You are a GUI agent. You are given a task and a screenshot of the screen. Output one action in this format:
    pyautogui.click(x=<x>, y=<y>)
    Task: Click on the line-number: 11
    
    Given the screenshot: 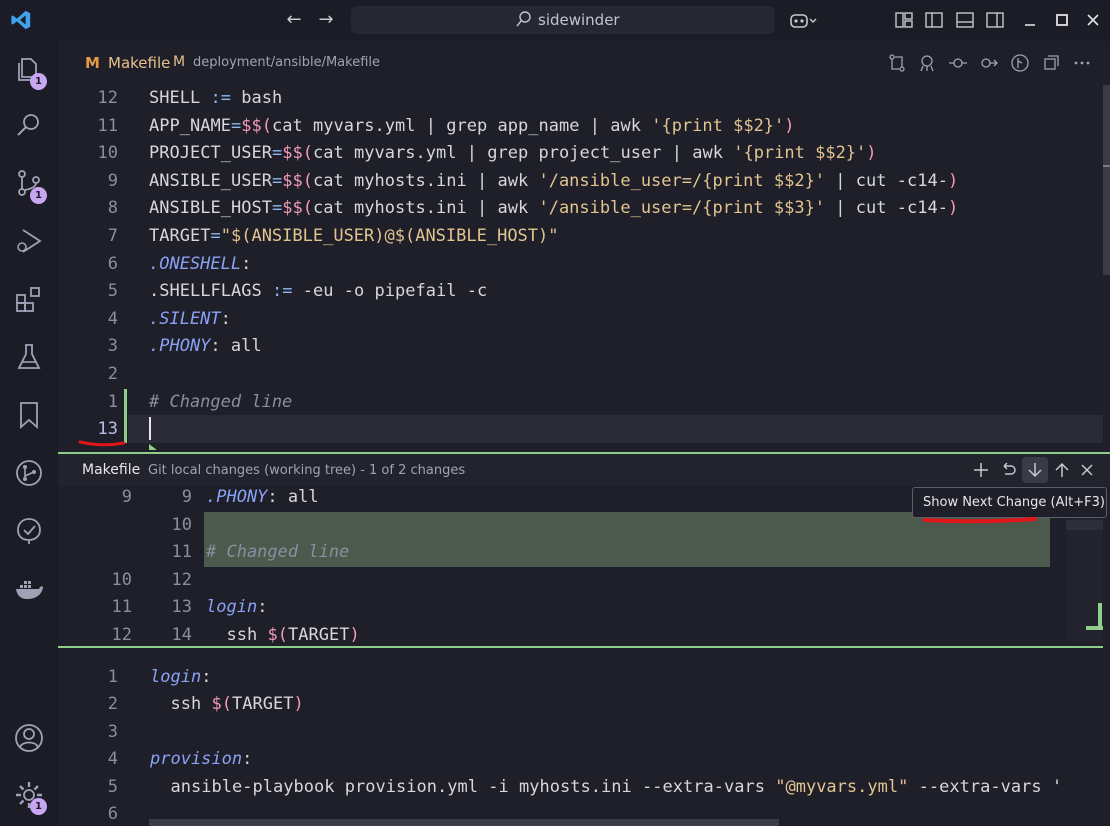 What is the action you would take?
    pyautogui.click(x=107, y=125)
    